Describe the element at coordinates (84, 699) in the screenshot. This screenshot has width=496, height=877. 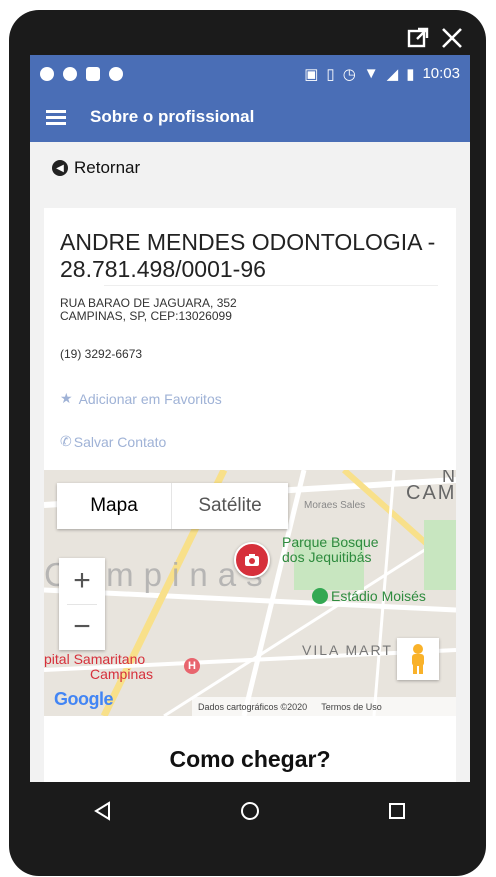
I see `google-logo: Google` at that location.